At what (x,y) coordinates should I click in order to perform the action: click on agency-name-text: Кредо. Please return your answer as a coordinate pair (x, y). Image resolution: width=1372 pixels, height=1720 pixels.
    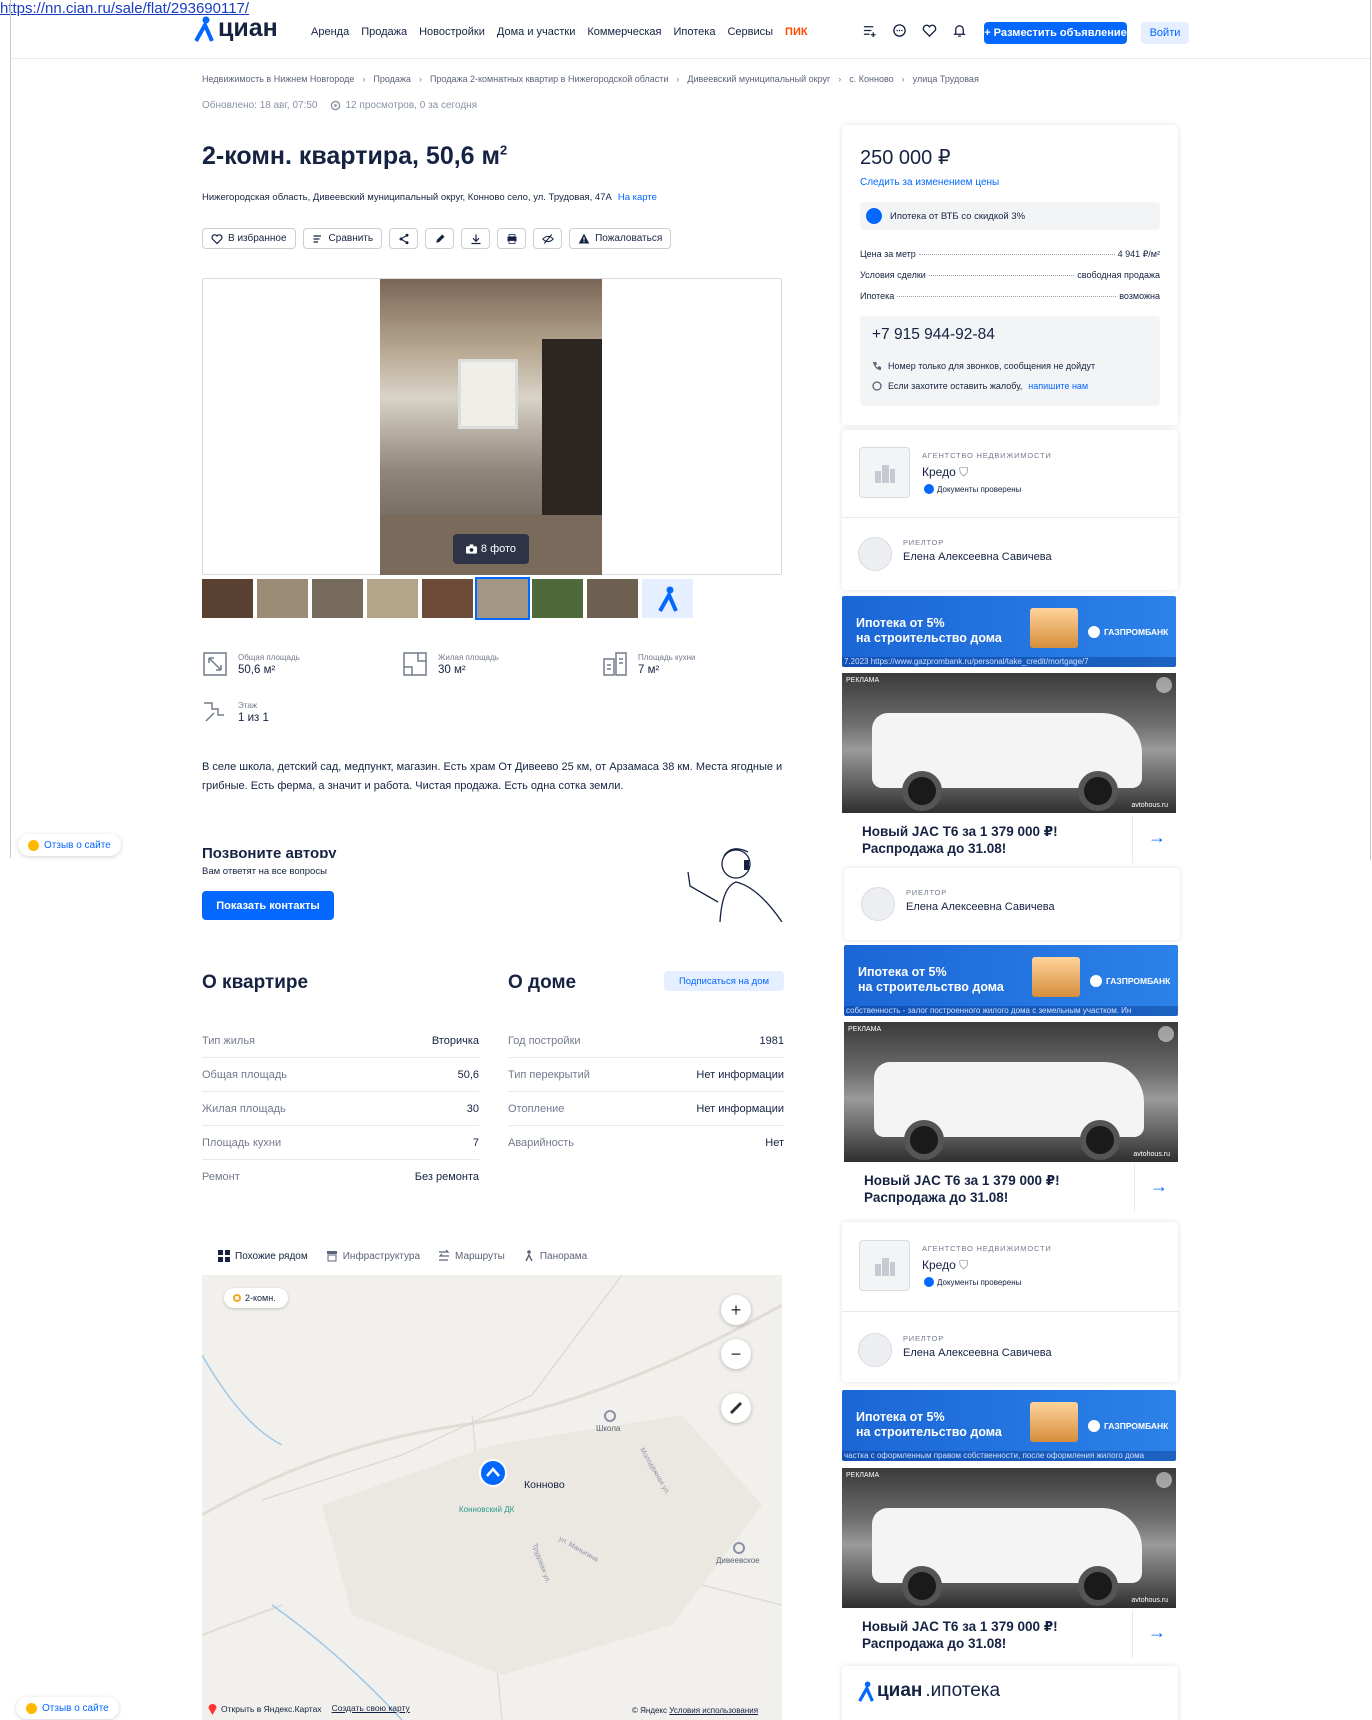
    Looking at the image, I should click on (939, 472).